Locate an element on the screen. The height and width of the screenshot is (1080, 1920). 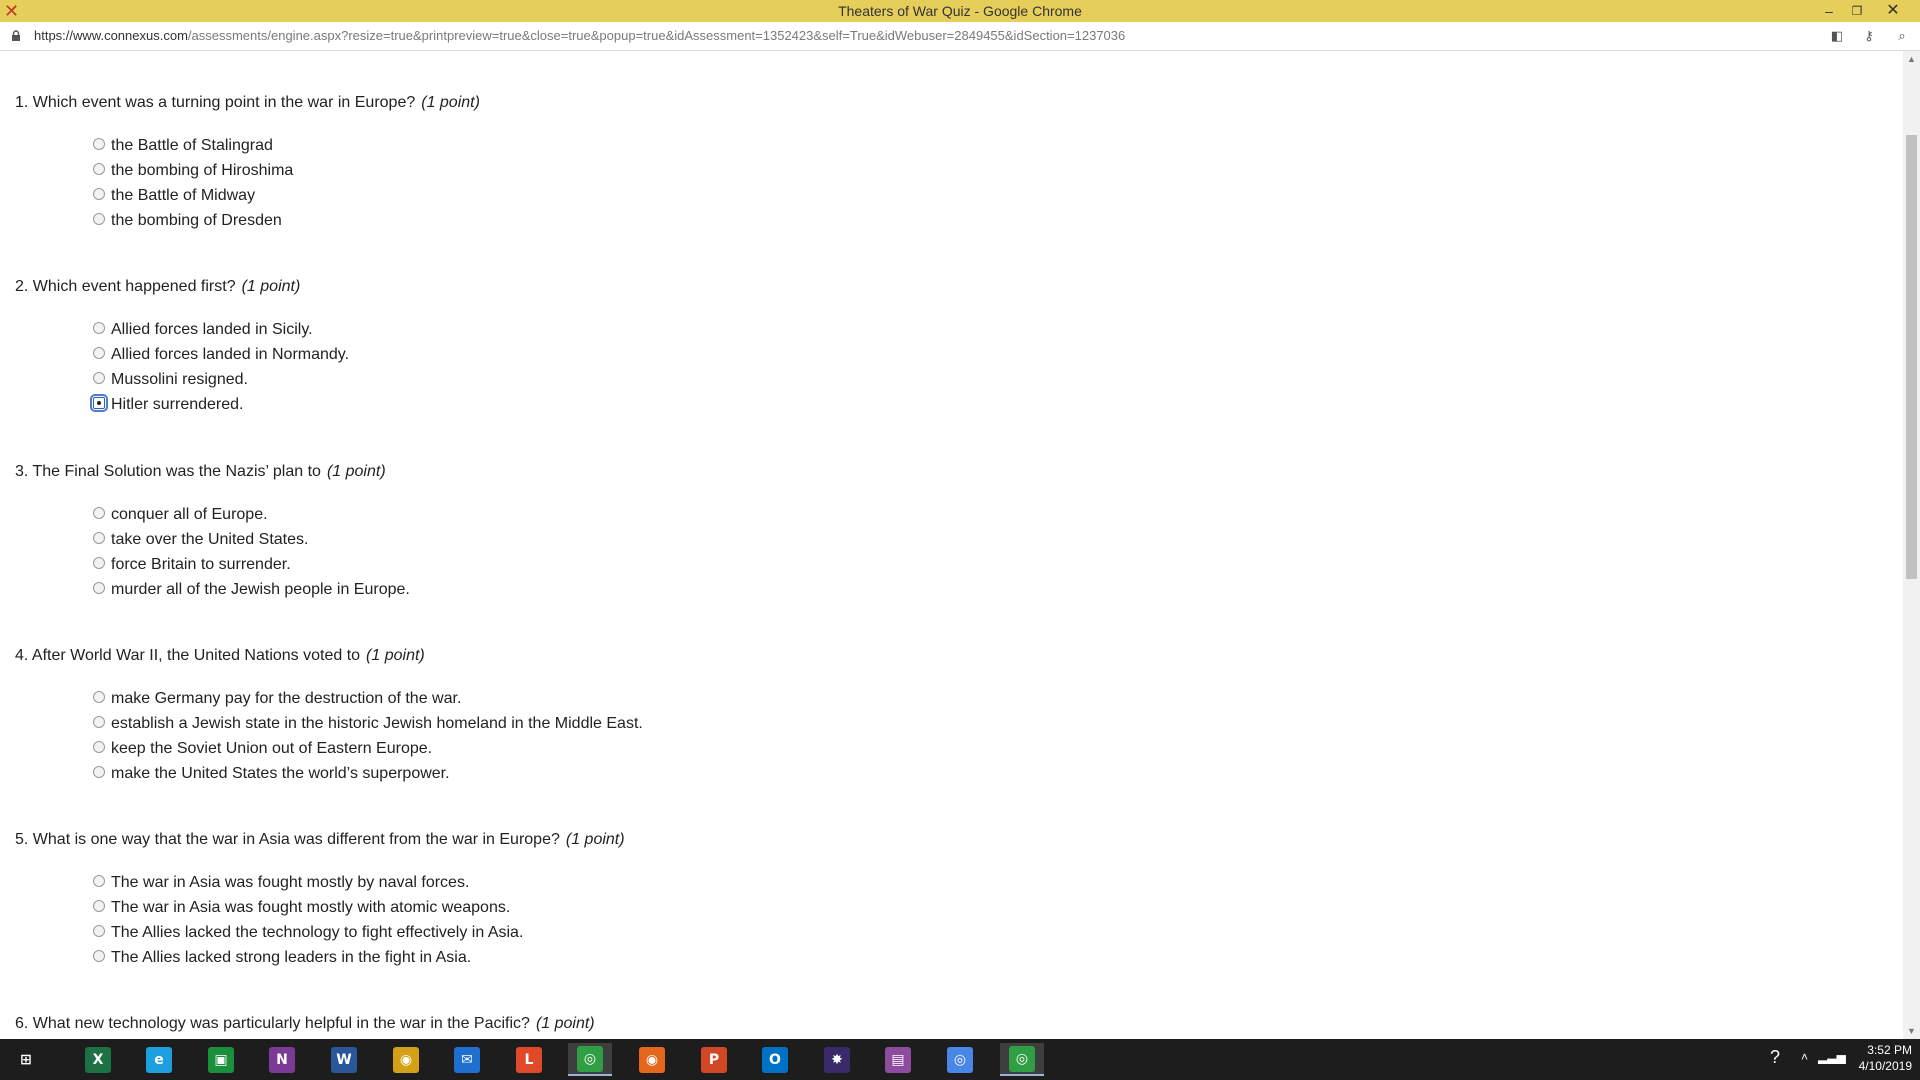
network-icon: ▂▃▅ is located at coordinates (1832, 1057).